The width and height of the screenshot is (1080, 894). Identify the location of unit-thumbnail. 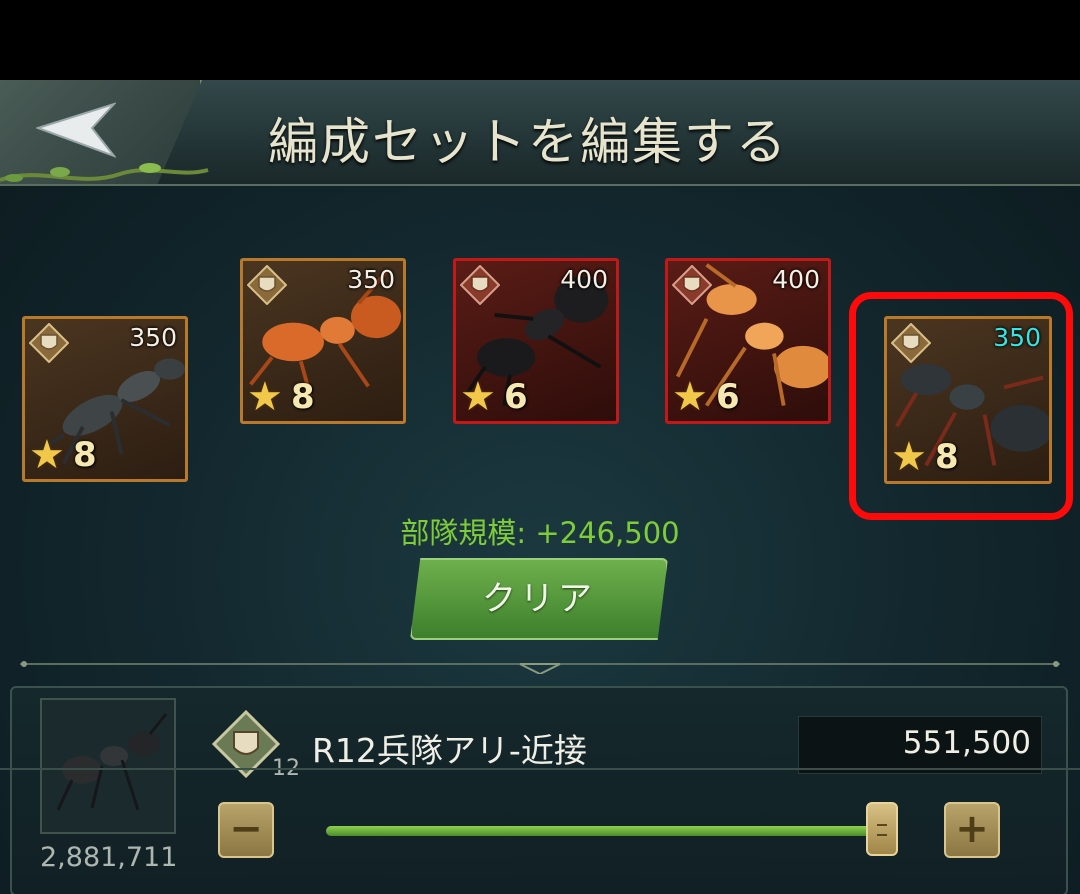
(108, 766).